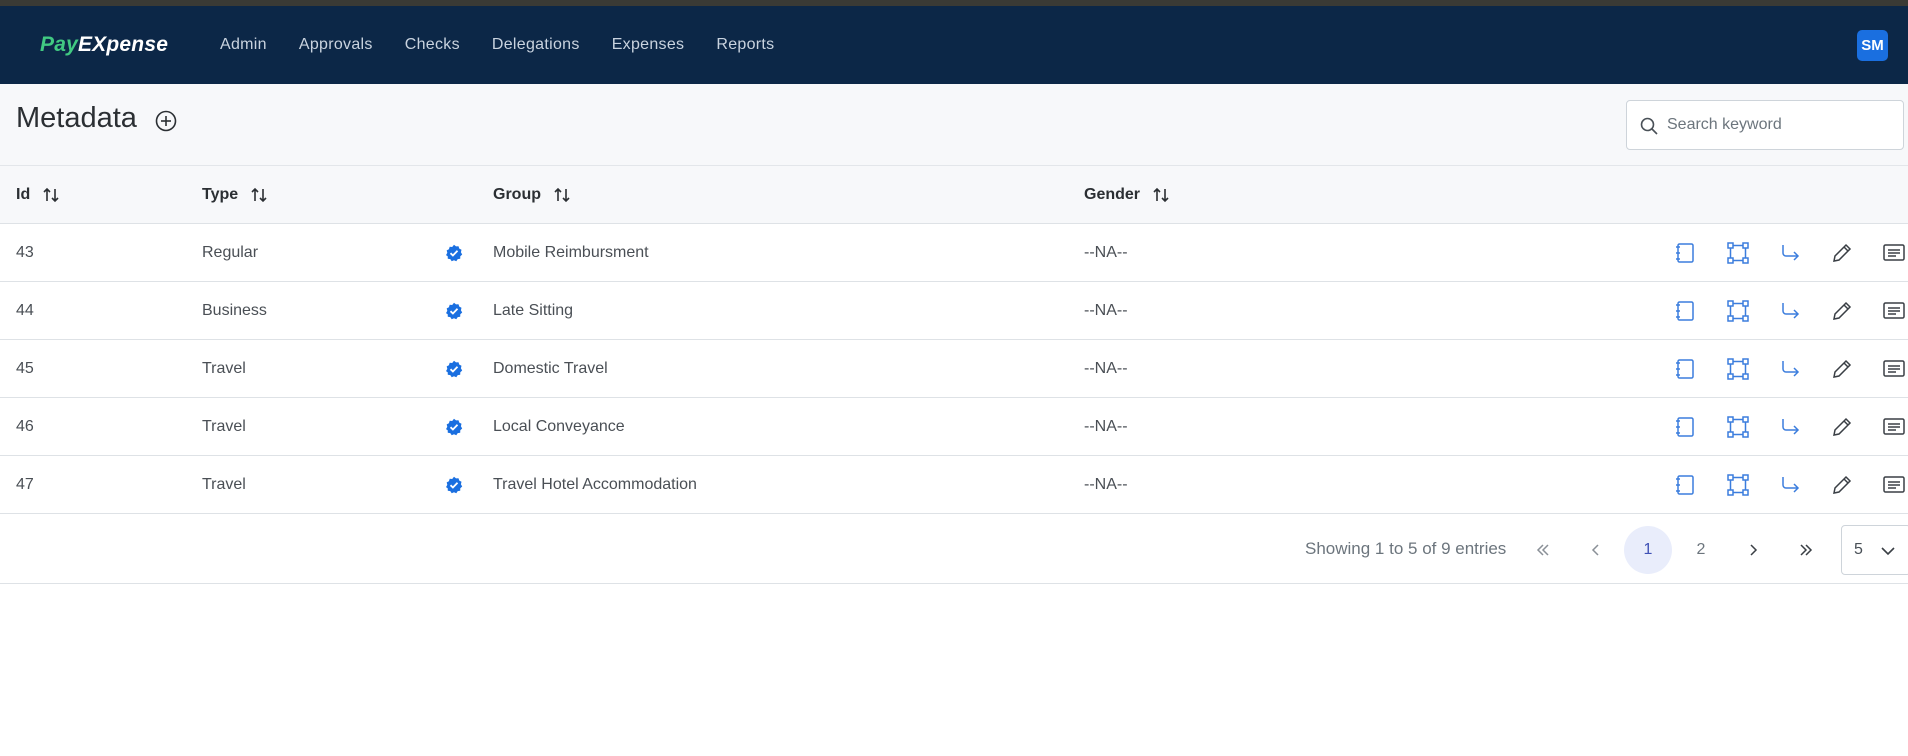 The height and width of the screenshot is (756, 1908). Describe the element at coordinates (25, 252) in the screenshot. I see `cell-id: 43` at that location.